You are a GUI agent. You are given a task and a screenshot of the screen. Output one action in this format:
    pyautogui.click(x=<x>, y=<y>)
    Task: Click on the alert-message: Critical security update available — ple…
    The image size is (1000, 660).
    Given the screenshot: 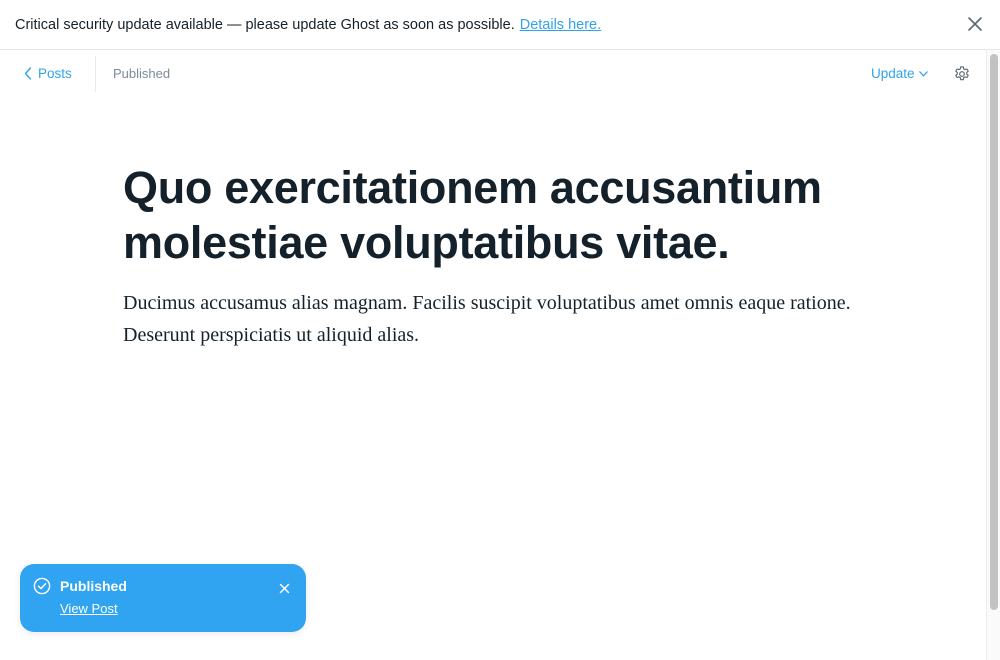 What is the action you would take?
    pyautogui.click(x=265, y=24)
    